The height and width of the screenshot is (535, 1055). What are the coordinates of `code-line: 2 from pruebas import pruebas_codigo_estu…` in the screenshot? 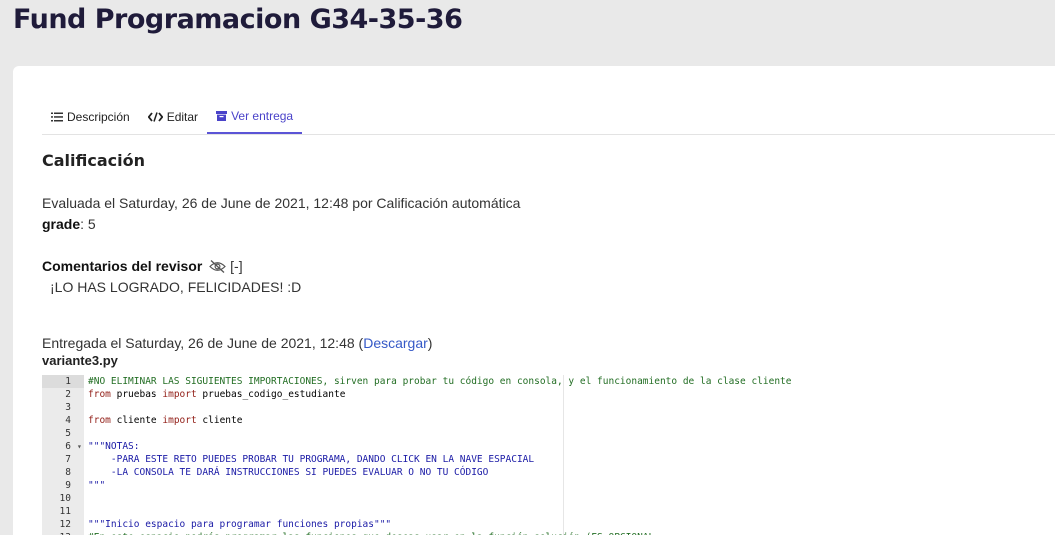 It's located at (548, 394).